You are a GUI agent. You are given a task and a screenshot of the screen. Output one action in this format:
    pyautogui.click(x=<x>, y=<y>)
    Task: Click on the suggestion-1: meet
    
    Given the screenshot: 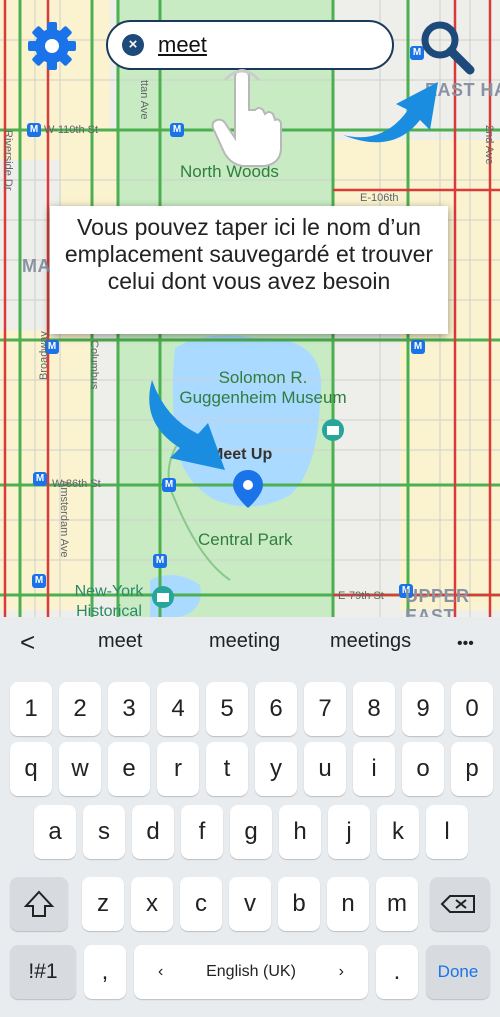 What is the action you would take?
    pyautogui.click(x=120, y=641)
    